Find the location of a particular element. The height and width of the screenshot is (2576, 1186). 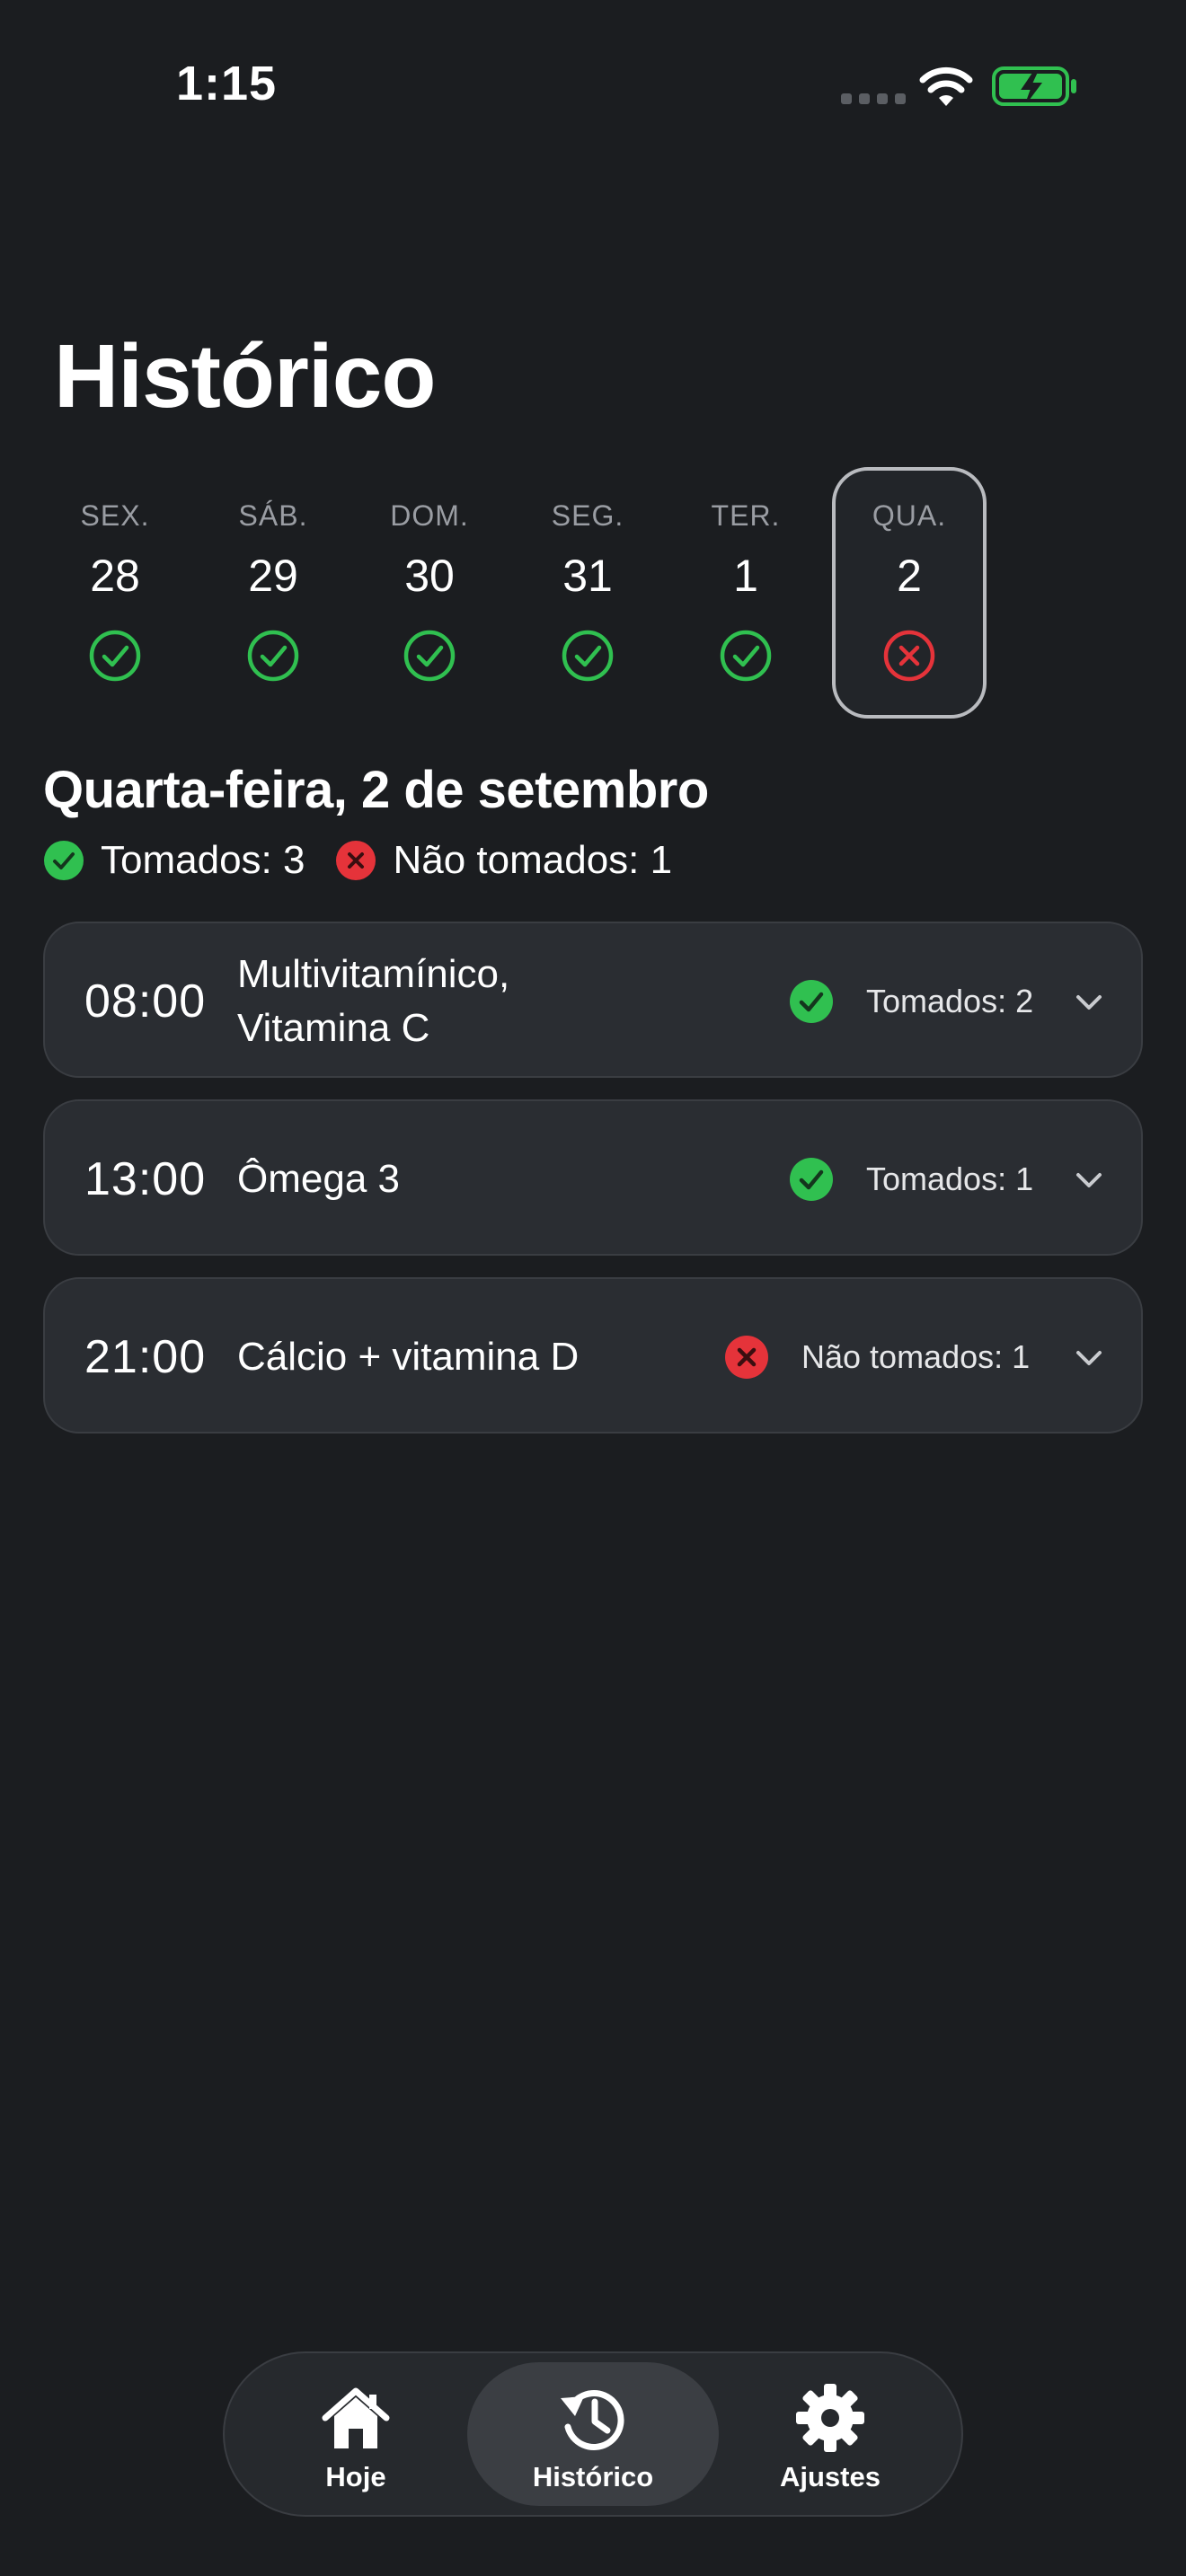

day-name: SÁB. is located at coordinates (273, 515).